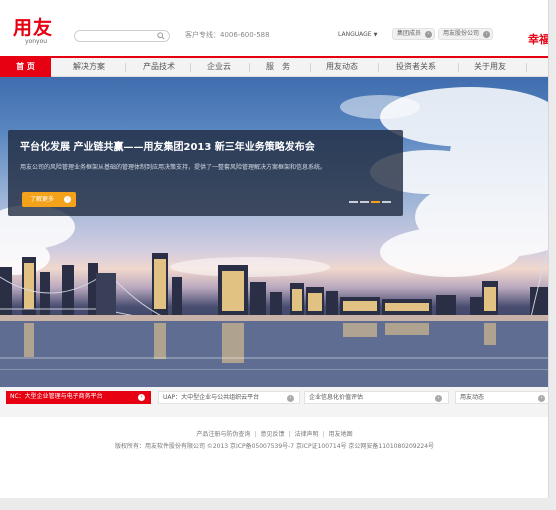 The image size is (556, 510). Describe the element at coordinates (161, 36) in the screenshot. I see `search-icon` at that location.